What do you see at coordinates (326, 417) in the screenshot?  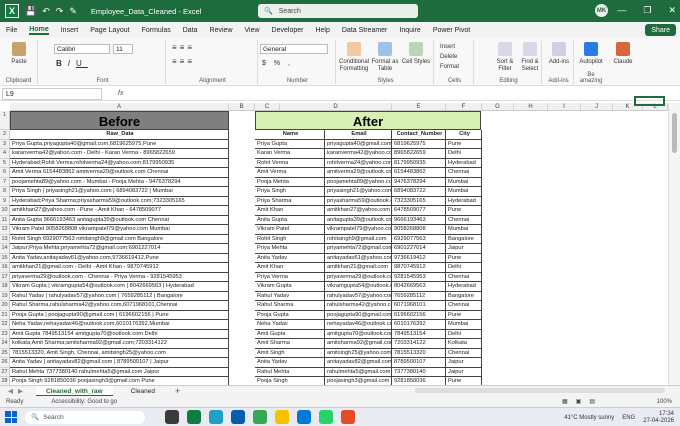 I see `whatsapp-icon` at bounding box center [326, 417].